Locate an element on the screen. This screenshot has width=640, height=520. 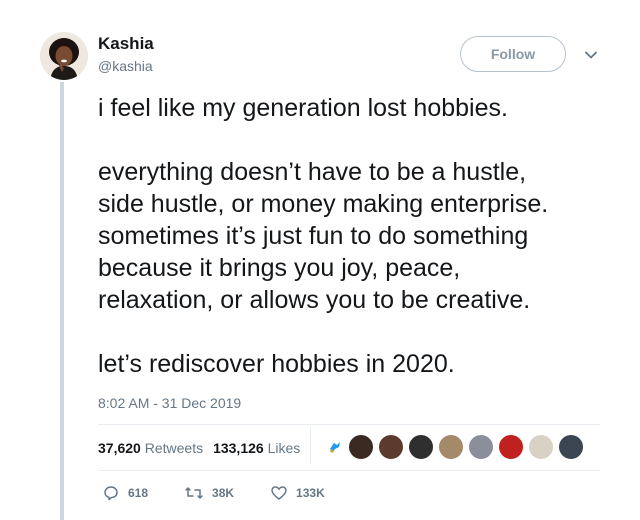
likes-stat: 133,126 Likes is located at coordinates (256, 448).